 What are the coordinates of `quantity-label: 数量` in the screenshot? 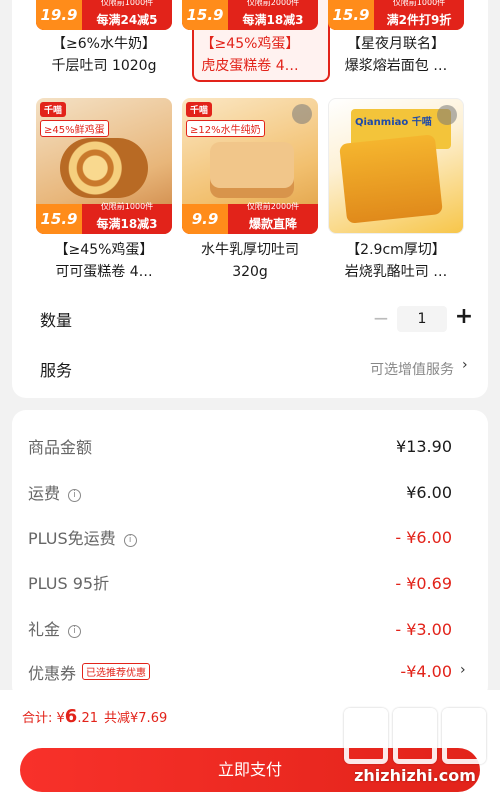 It's located at (56, 320).